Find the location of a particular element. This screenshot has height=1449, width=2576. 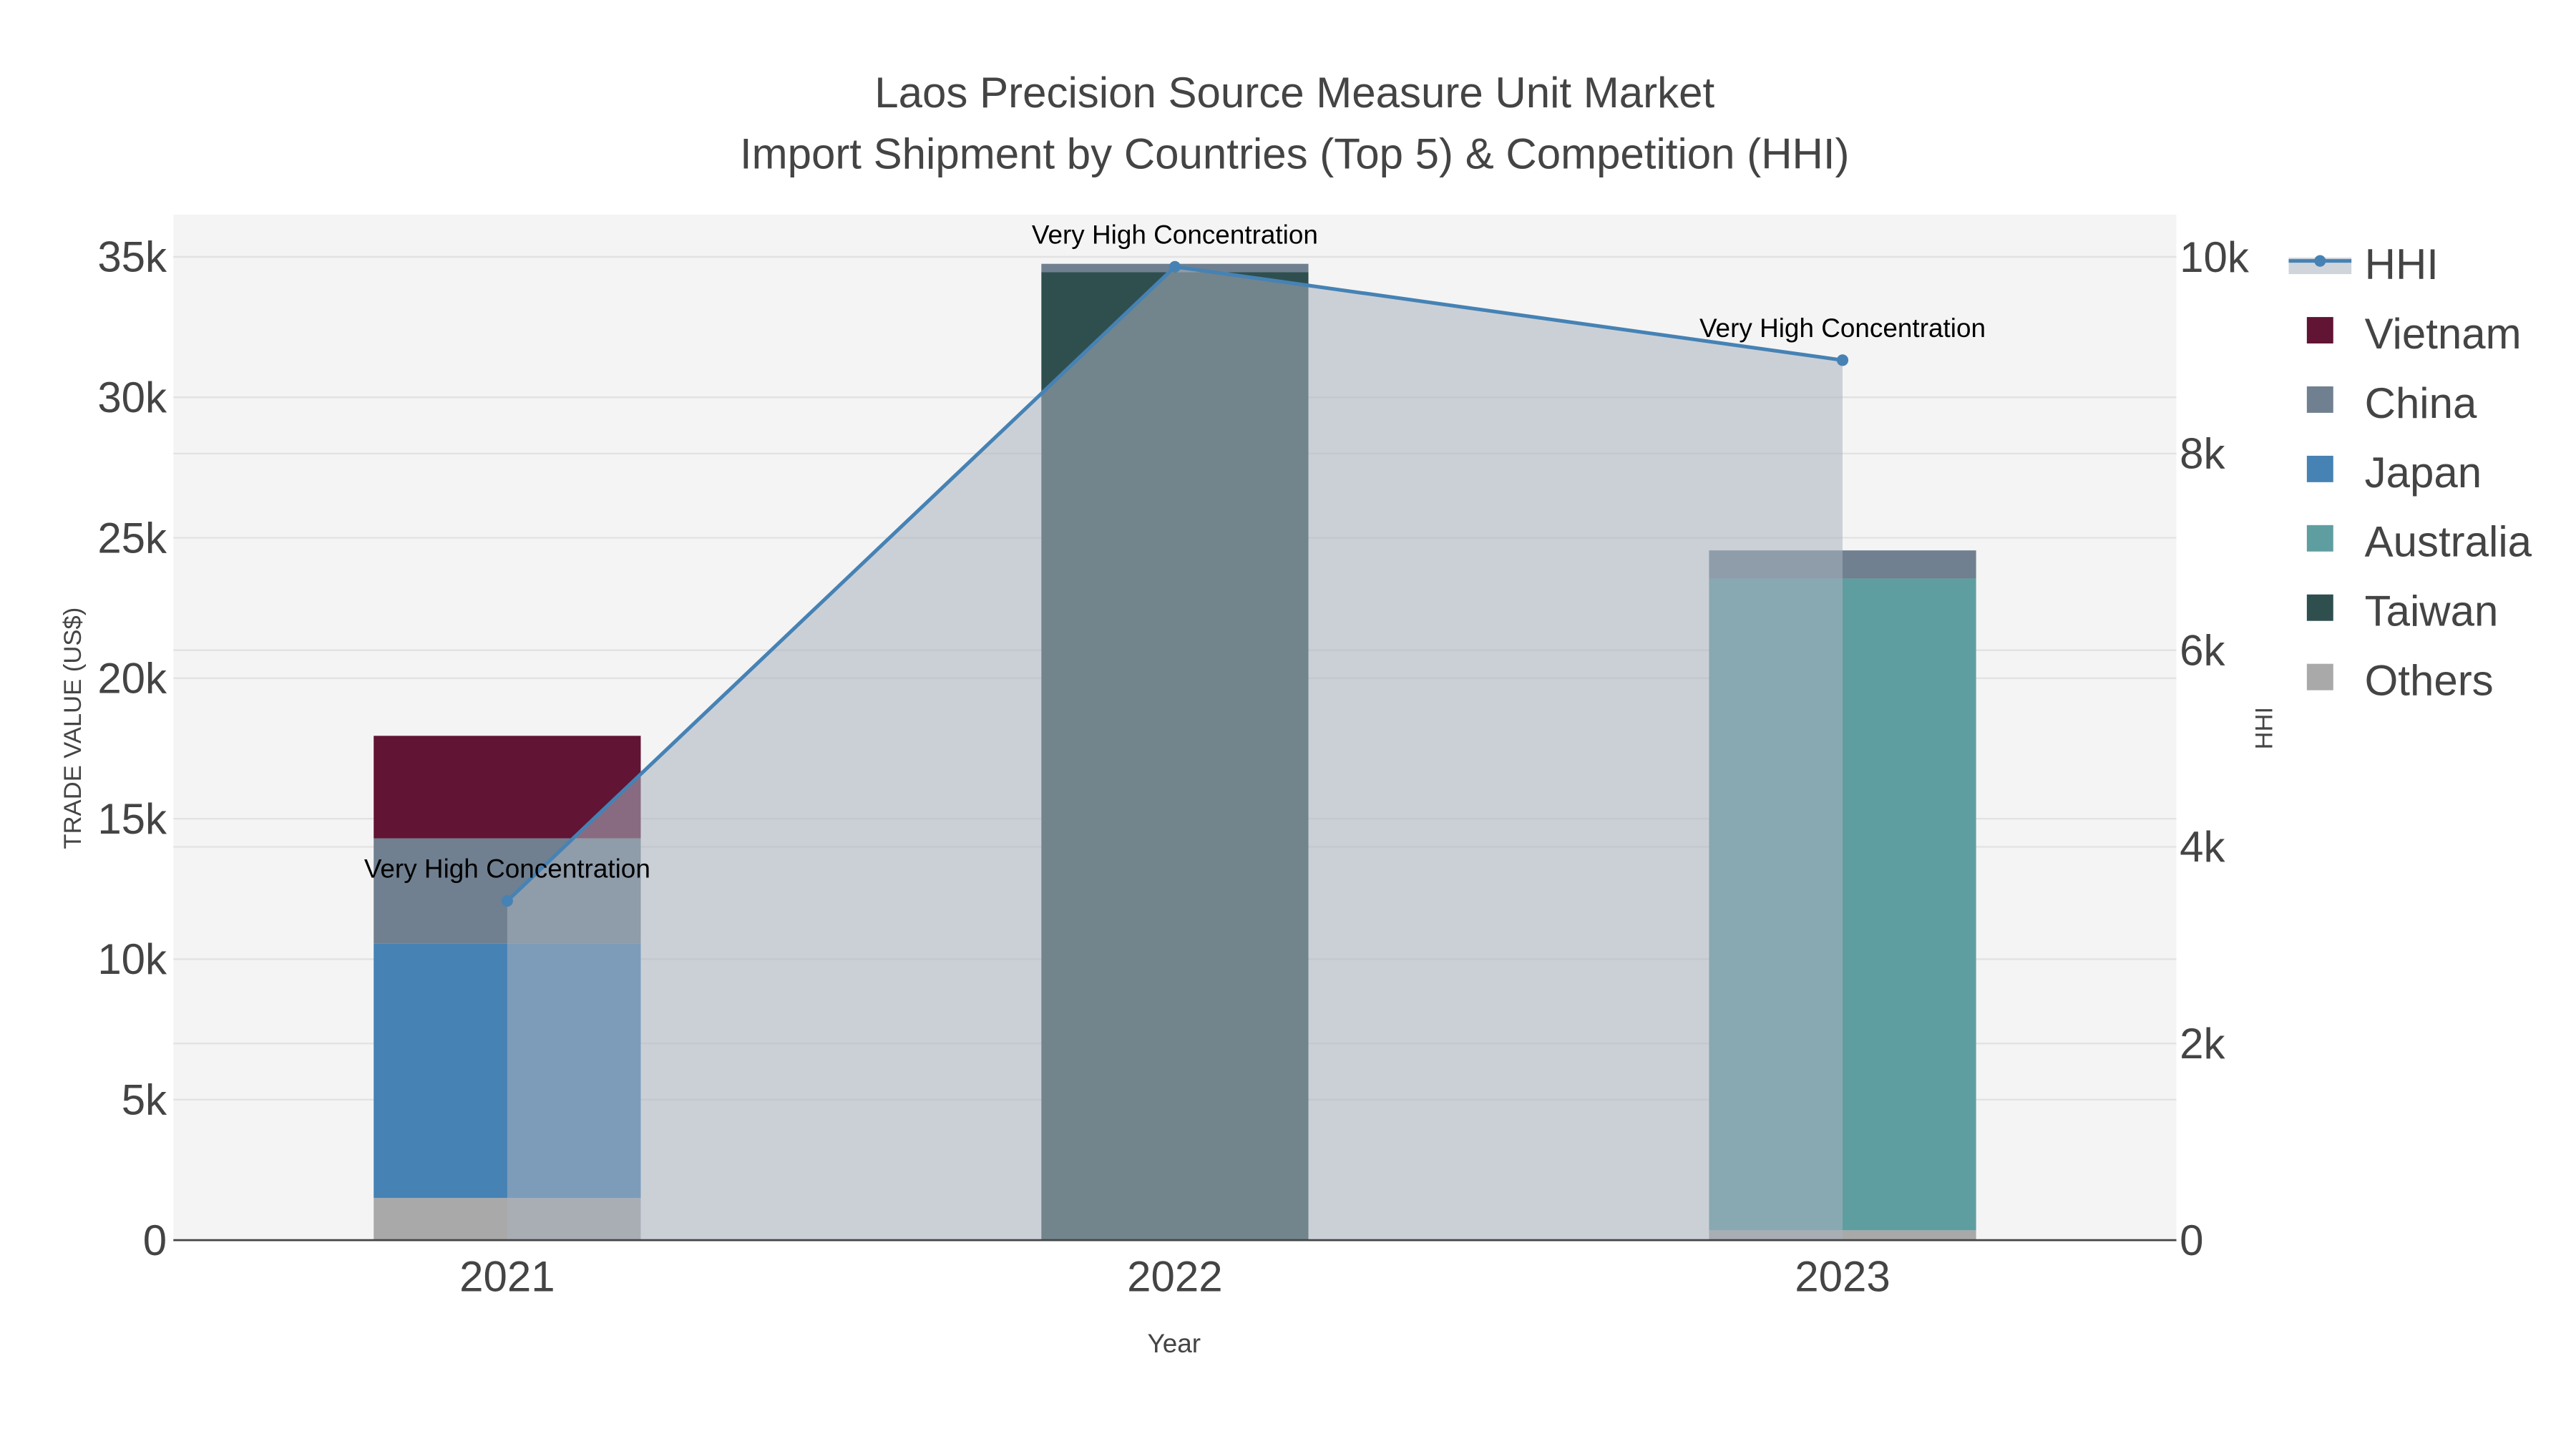

x-tick-label: 2022 is located at coordinates (1174, 1277).